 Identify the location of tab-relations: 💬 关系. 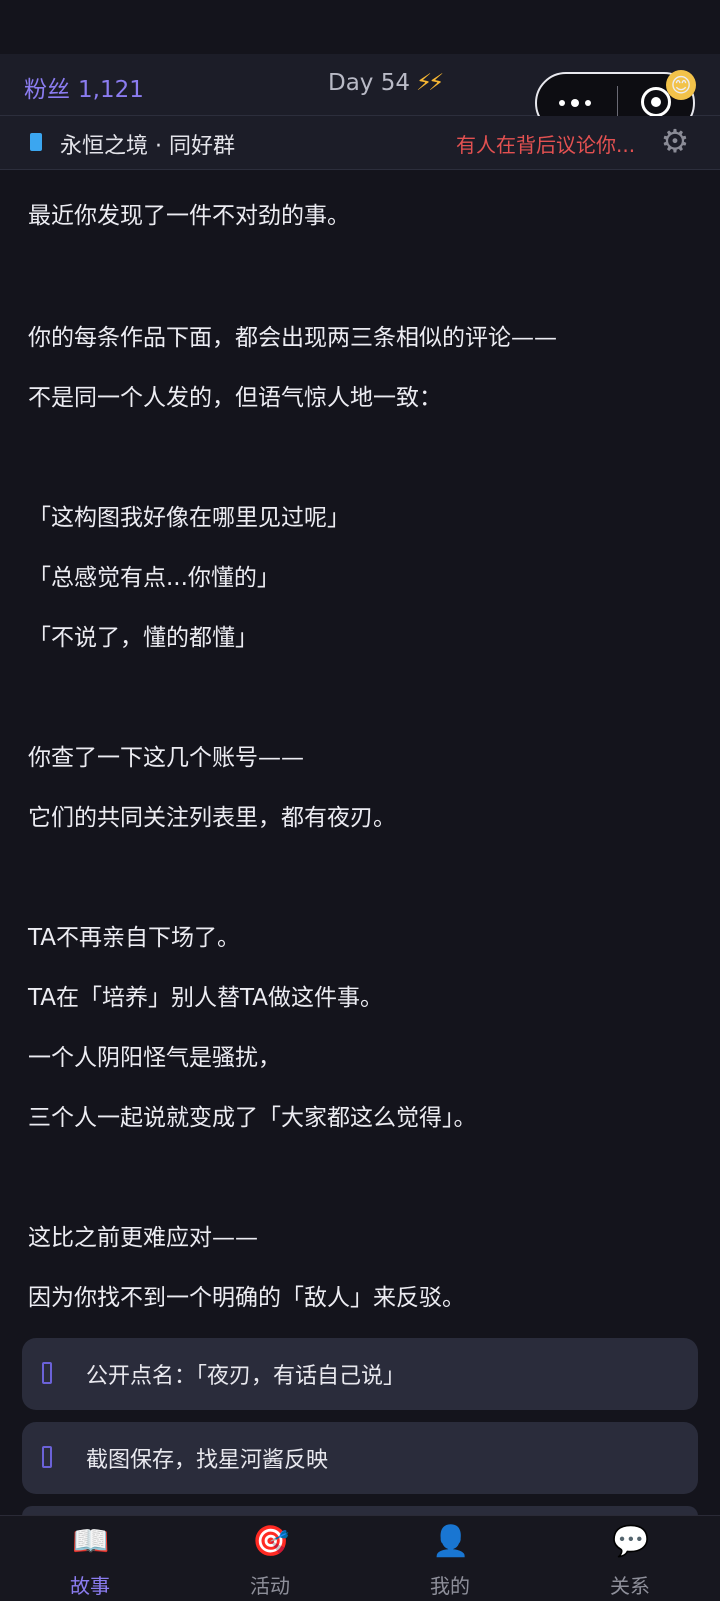
(630, 1558).